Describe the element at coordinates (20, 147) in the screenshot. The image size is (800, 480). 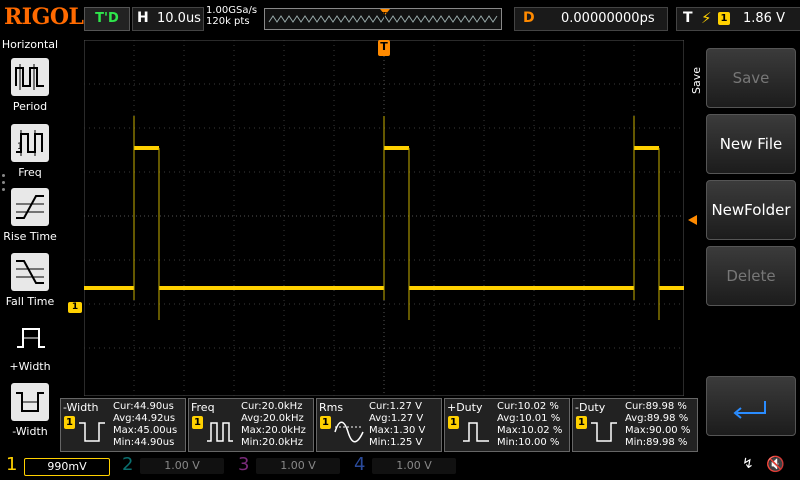
I see `svg-text: 1` at that location.